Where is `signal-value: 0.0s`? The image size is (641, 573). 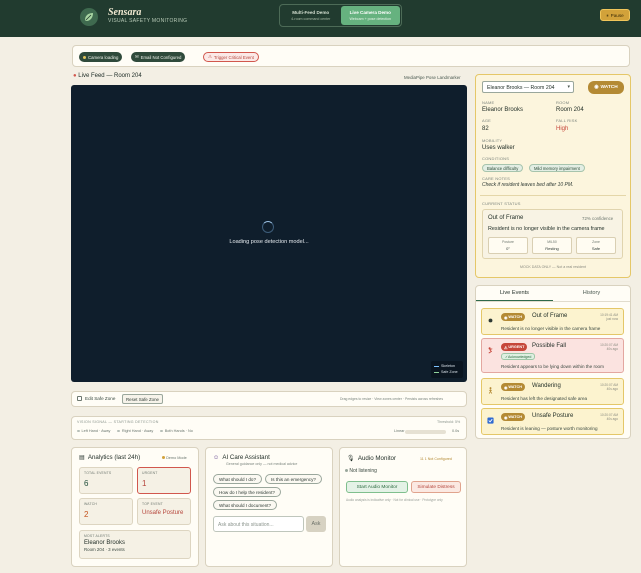 signal-value: 0.0s is located at coordinates (456, 431).